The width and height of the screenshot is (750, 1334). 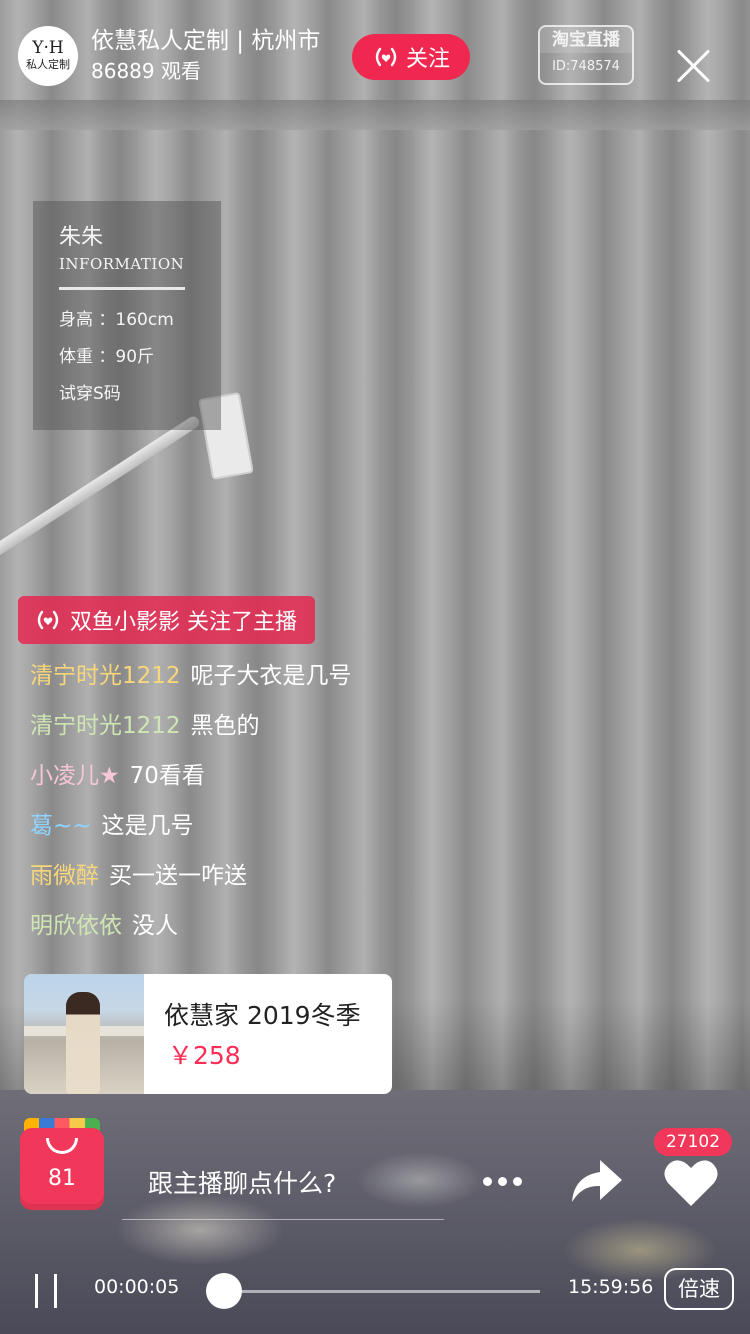 I want to click on avatar-logo-line1: Y·H, so click(x=48, y=48).